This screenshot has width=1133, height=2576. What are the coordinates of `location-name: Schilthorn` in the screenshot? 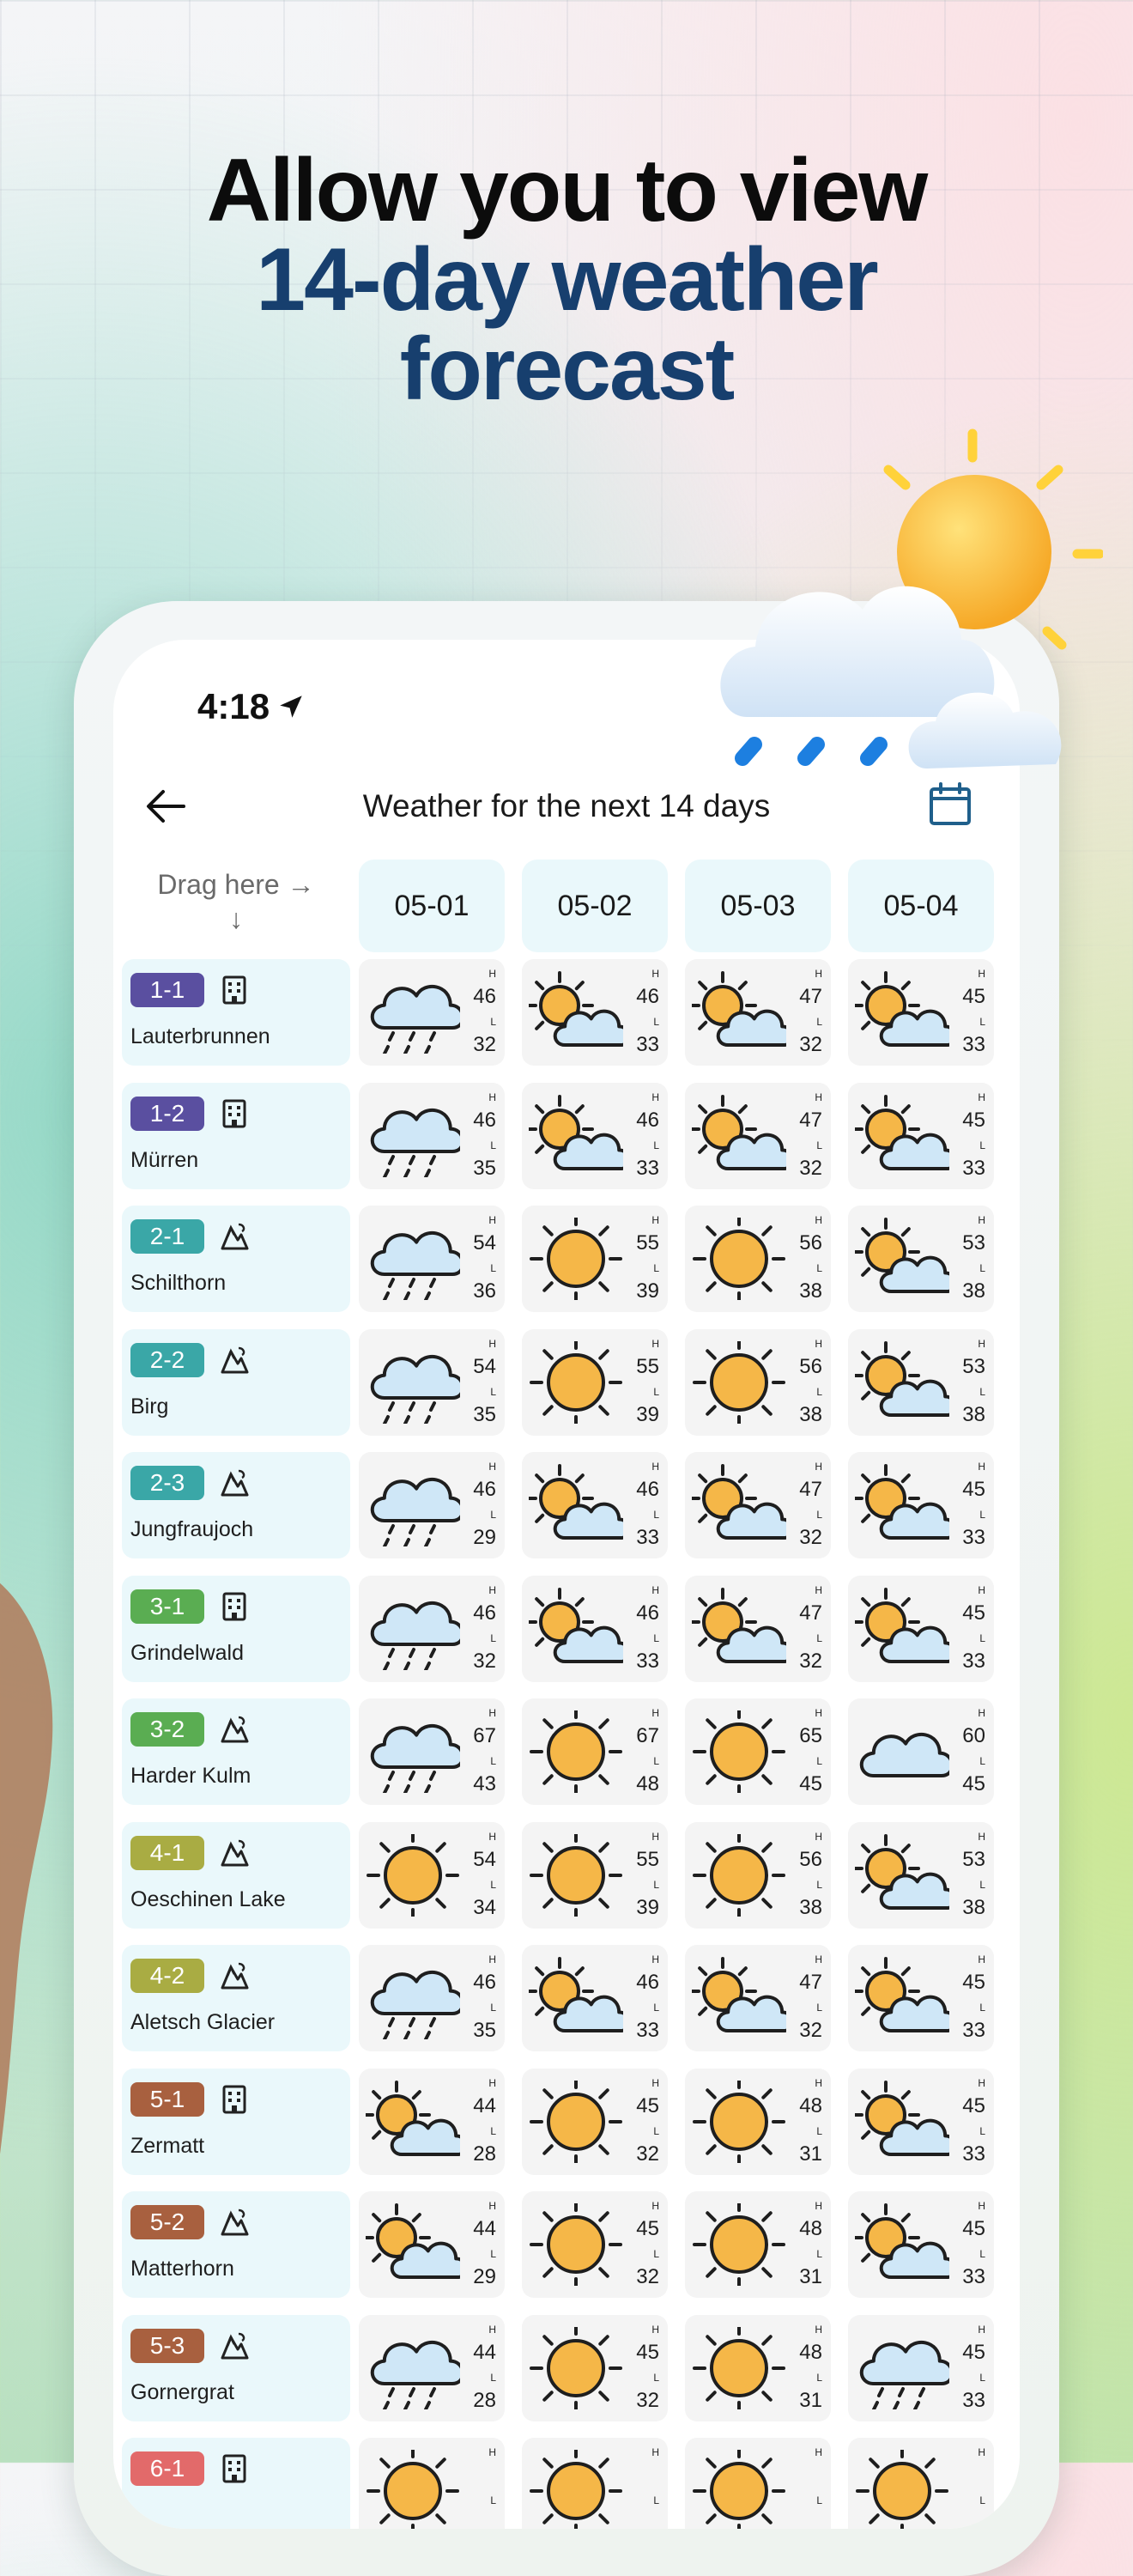 It's located at (178, 1283).